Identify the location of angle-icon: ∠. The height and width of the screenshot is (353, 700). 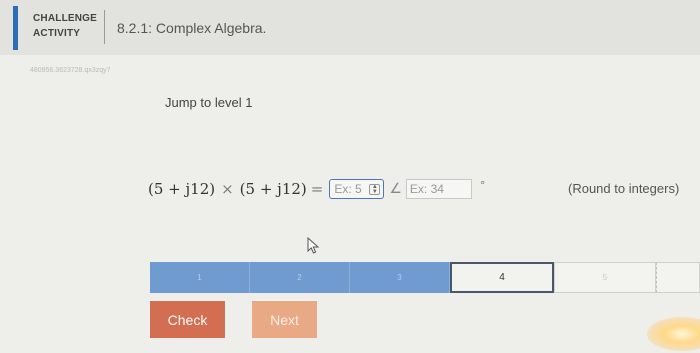
(395, 189).